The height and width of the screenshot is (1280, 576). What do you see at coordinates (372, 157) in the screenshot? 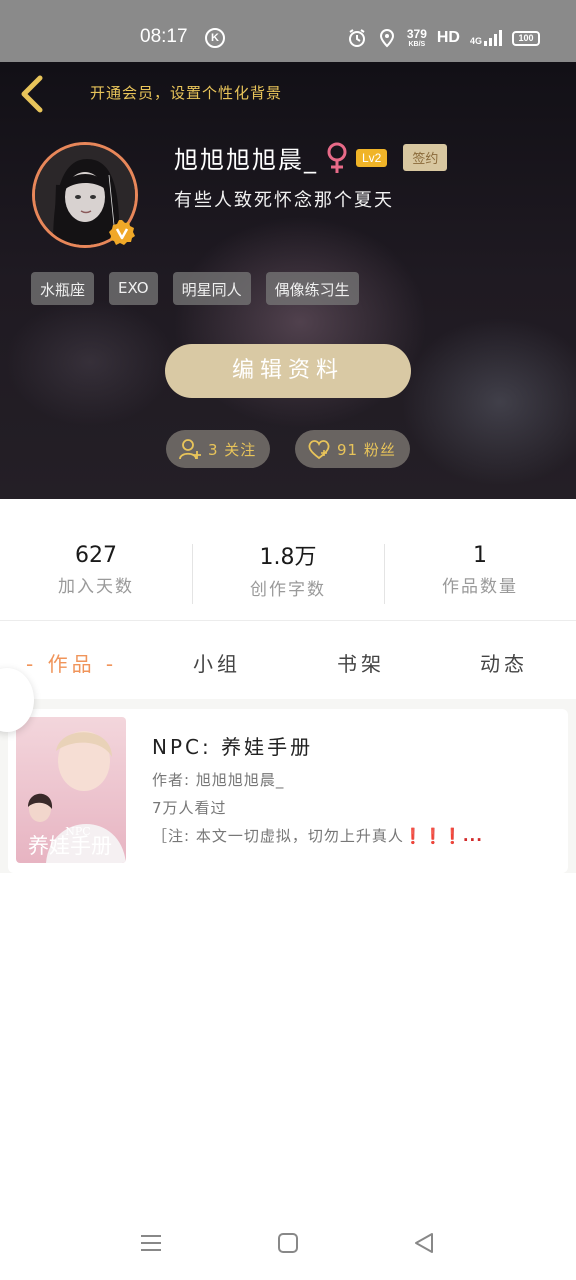
I see `level-badge: Lv2` at bounding box center [372, 157].